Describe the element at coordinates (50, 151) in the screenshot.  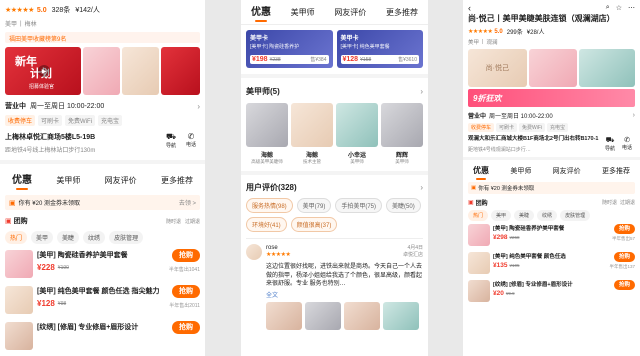
I see `distance: 距地铁4号线上梅林站口步行130m` at that location.